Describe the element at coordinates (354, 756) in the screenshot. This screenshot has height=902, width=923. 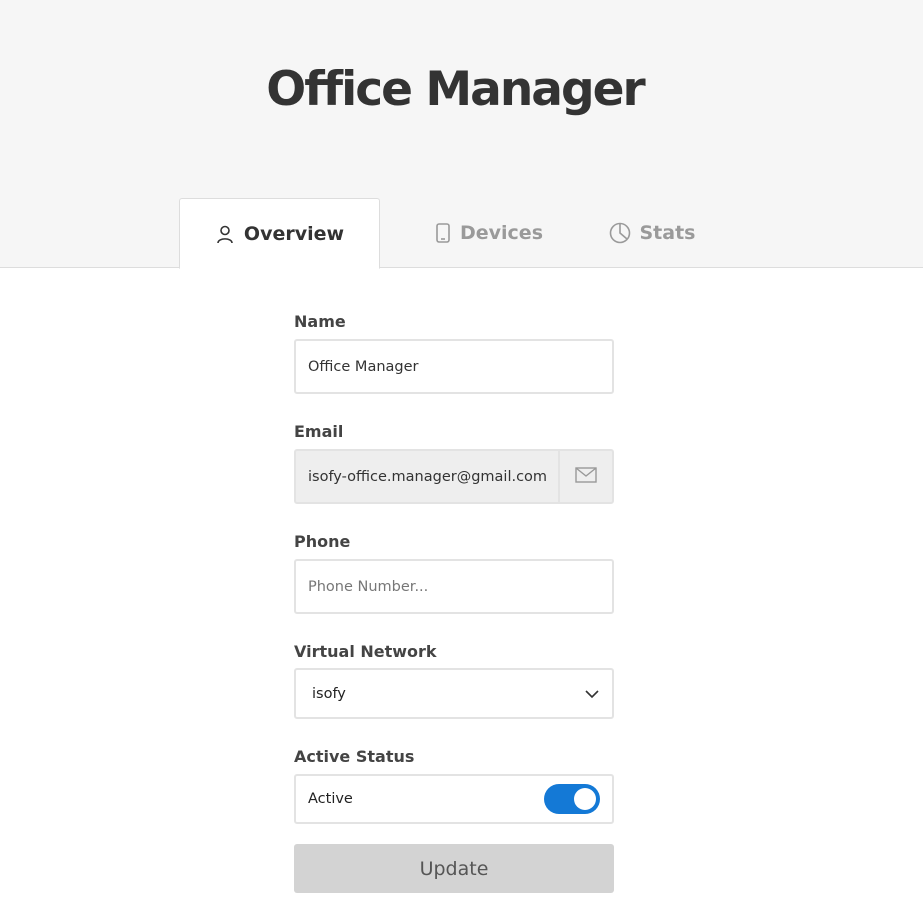
I see `status-label: Active Status` at that location.